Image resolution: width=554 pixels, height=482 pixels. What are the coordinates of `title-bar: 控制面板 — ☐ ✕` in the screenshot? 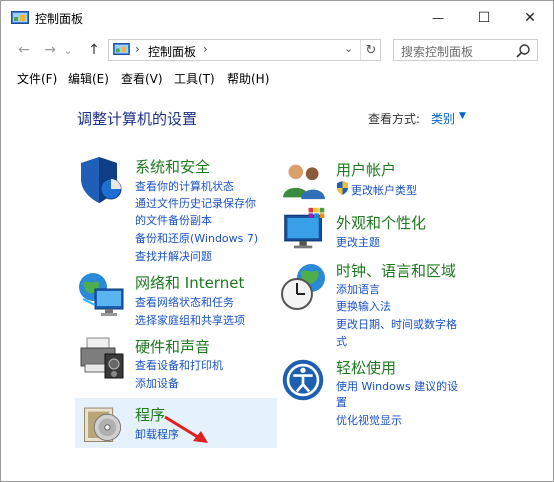 It's located at (277, 17).